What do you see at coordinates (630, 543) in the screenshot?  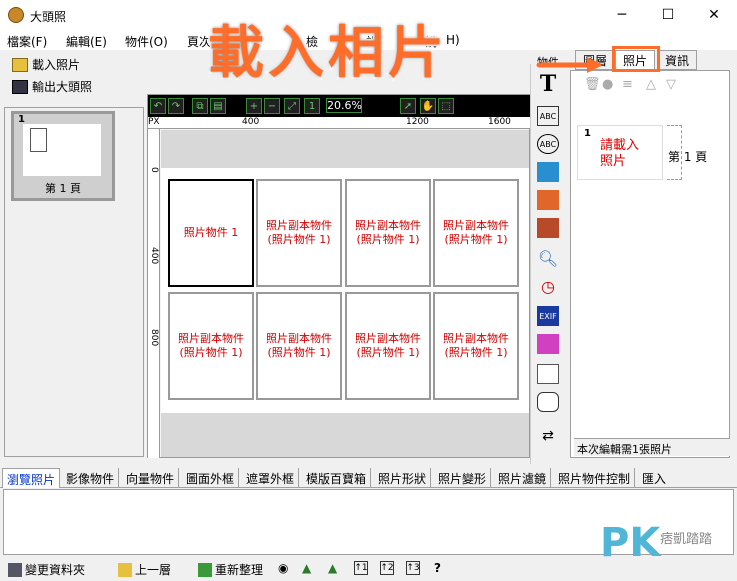 I see `watermark-logo: PK` at bounding box center [630, 543].